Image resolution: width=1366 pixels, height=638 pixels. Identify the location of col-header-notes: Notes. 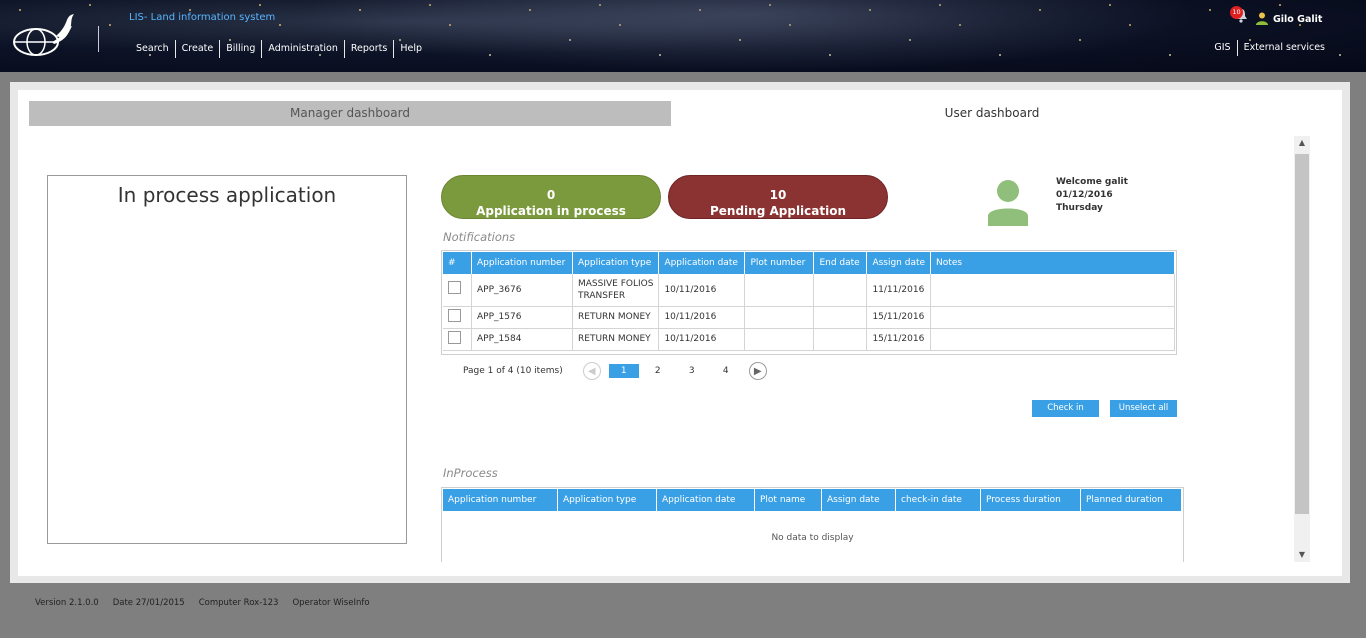
(1052, 263).